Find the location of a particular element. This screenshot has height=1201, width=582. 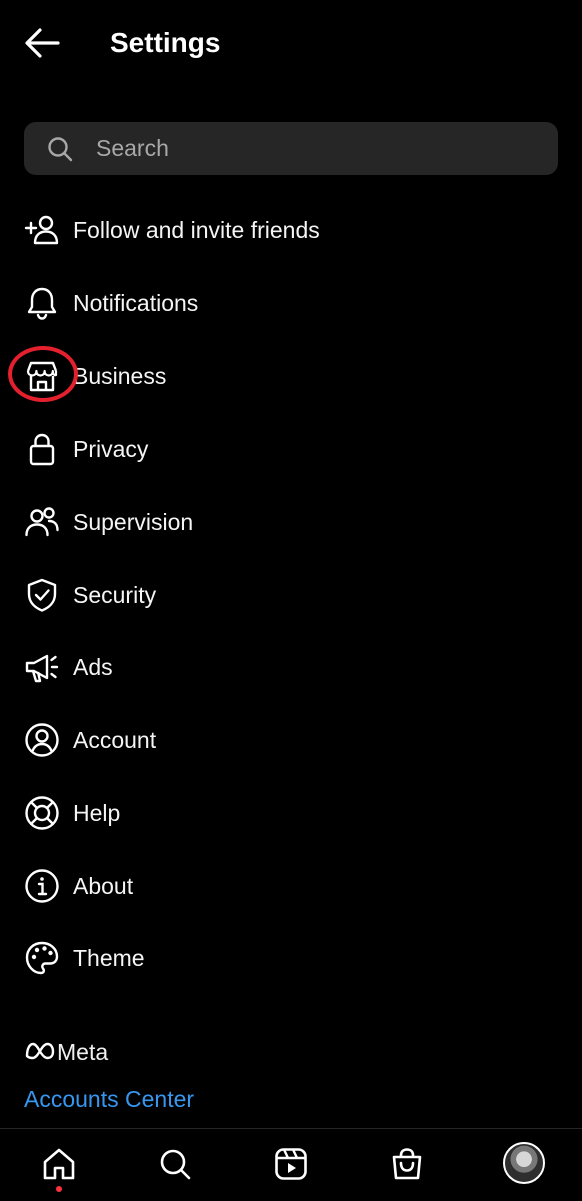

page-title: Settings is located at coordinates (165, 42).